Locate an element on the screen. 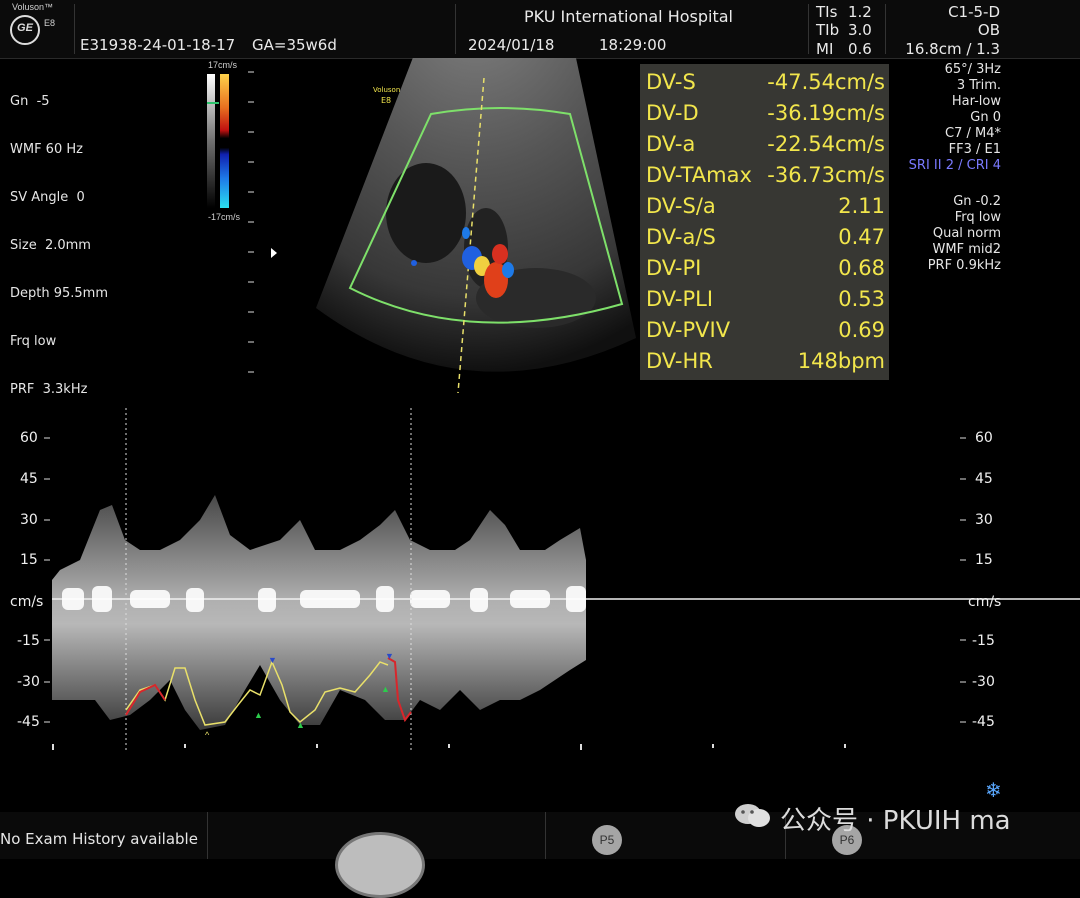  gestational-age: GA=35w6d is located at coordinates (294, 45).